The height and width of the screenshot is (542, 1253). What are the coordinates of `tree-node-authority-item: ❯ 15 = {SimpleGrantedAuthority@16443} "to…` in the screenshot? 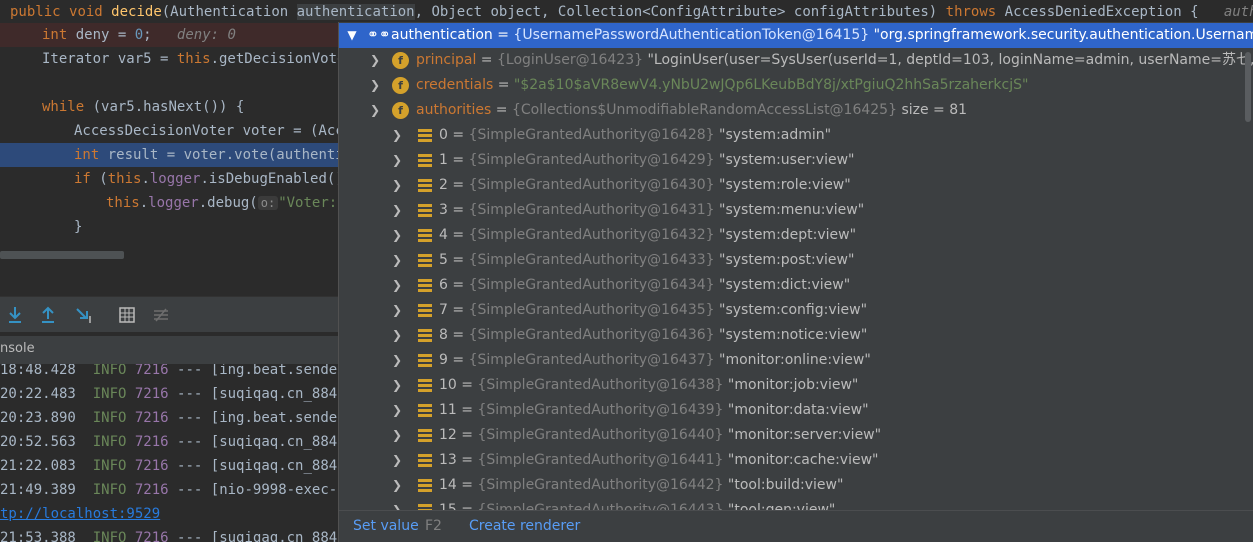 It's located at (796, 504).